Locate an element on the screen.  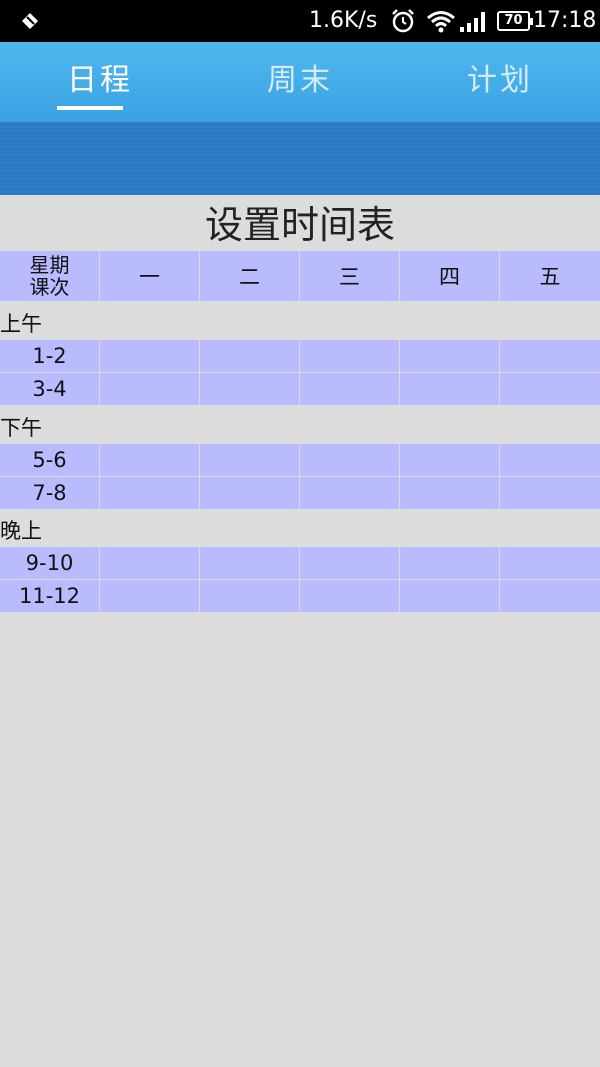
tab-schedule: 日程 is located at coordinates (100, 82).